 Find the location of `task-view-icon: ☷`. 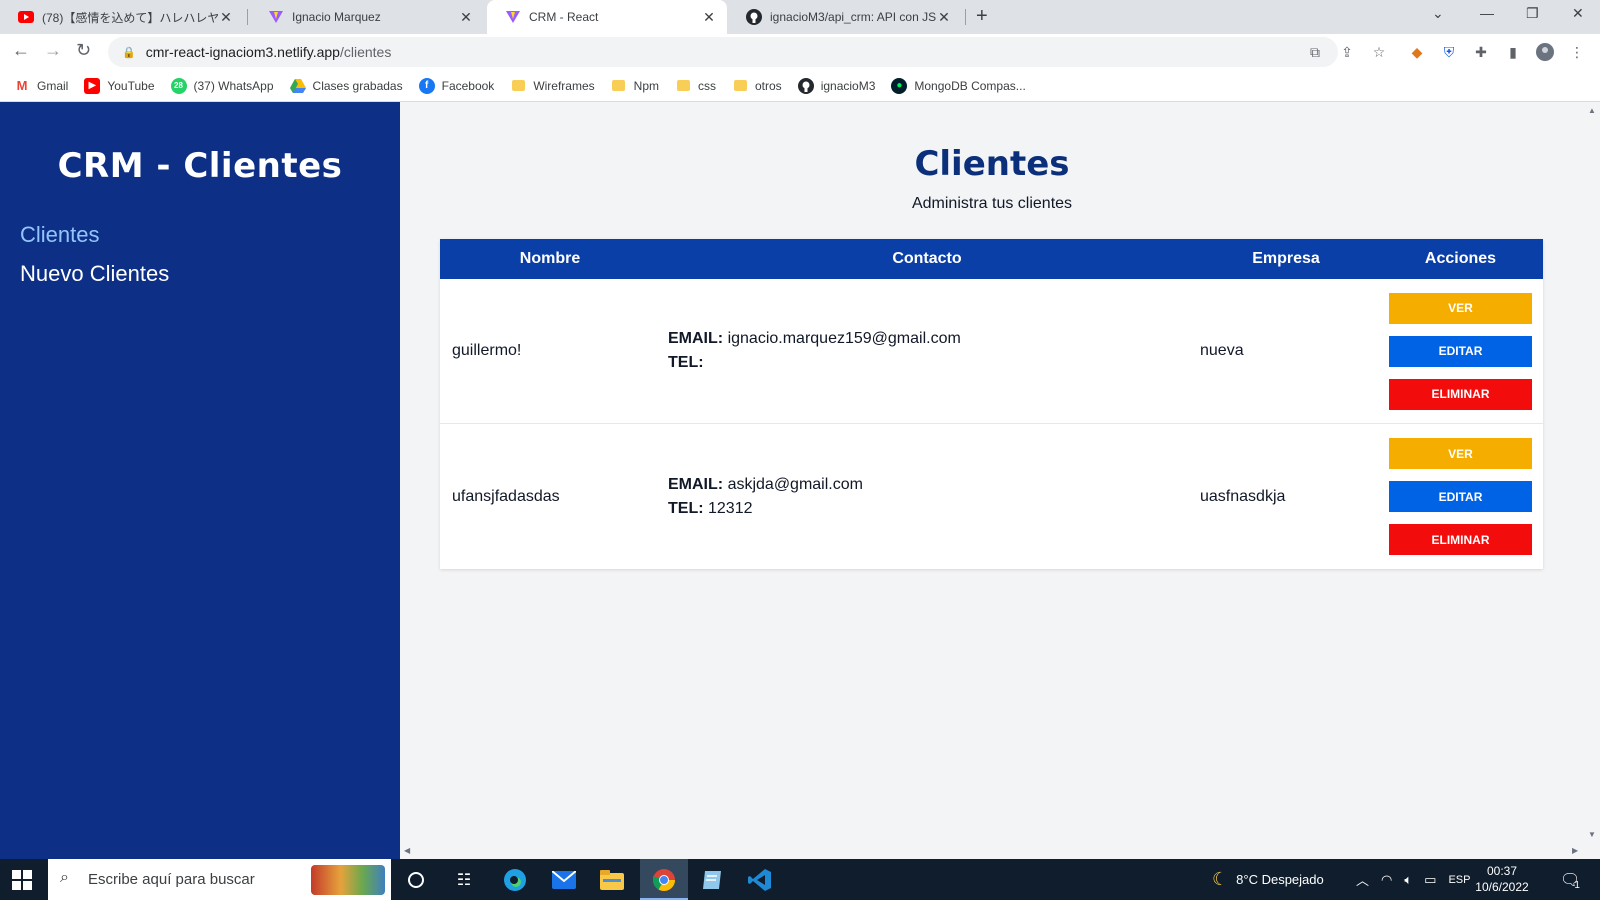

task-view-icon: ☷ is located at coordinates (464, 880).